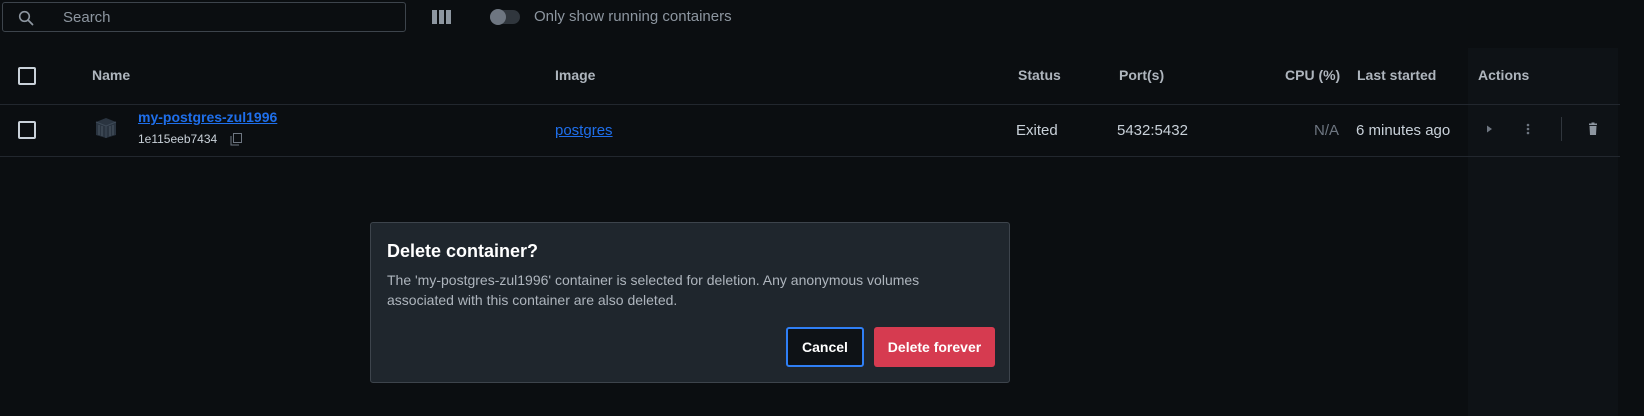 The height and width of the screenshot is (416, 1644). I want to click on running-only-toggle, so click(505, 17).